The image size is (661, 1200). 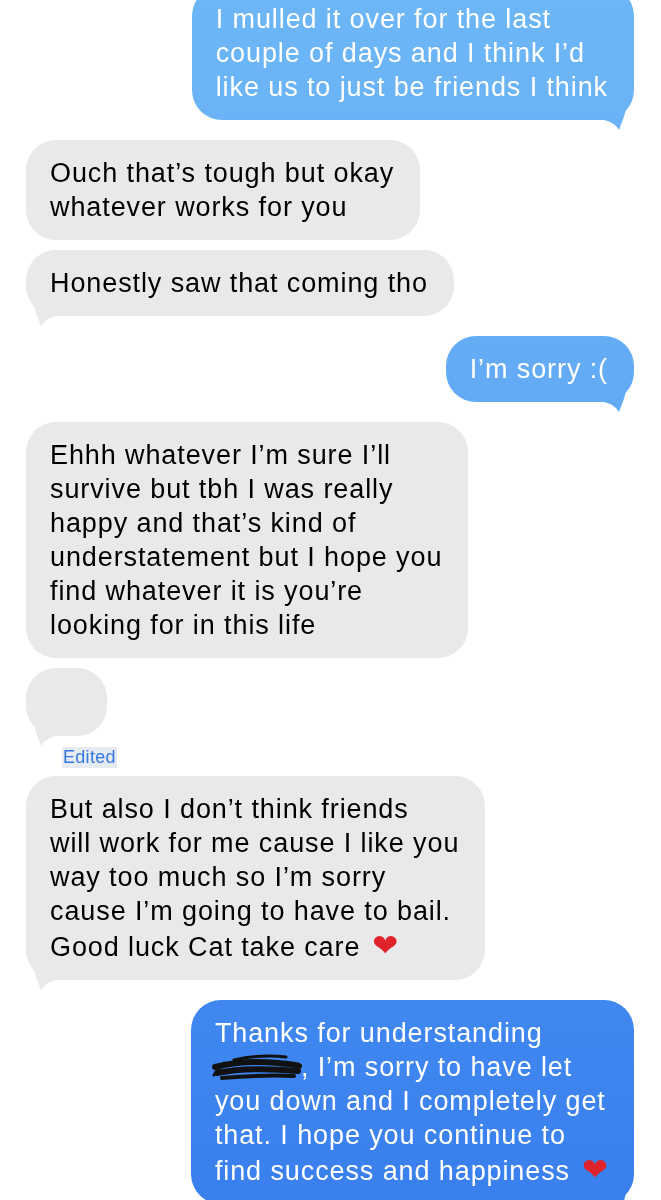 What do you see at coordinates (222, 190) in the screenshot?
I see `message-text: Ouch that’s tough but okay whatever works for you` at bounding box center [222, 190].